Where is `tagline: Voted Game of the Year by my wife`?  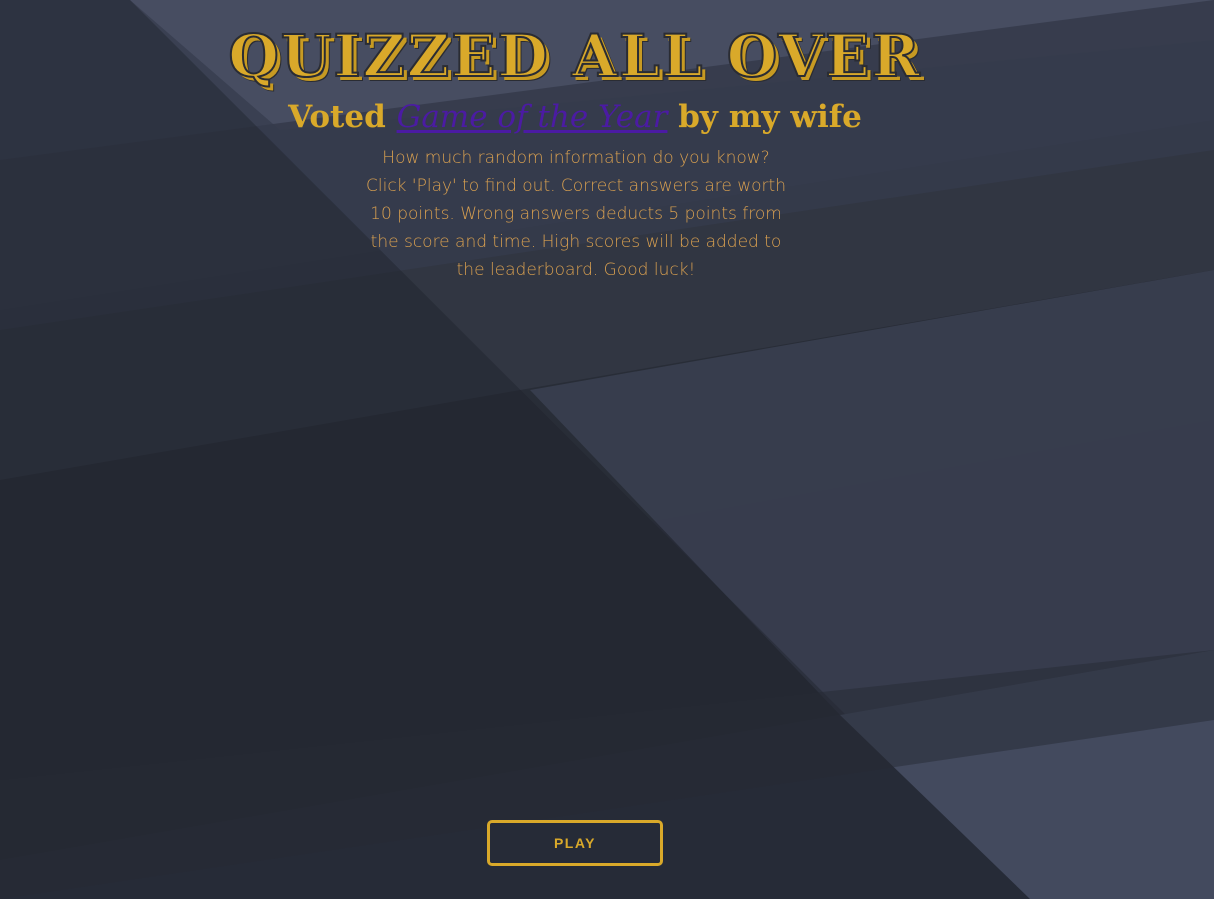
tagline: Voted Game of the Year by my wife is located at coordinates (575, 117).